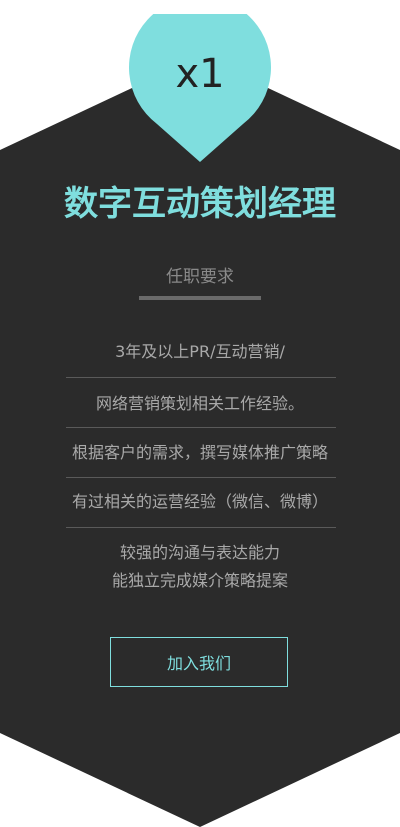 The height and width of the screenshot is (827, 400). What do you see at coordinates (199, 580) in the screenshot?
I see `requirement-line: 能独立完成媒介策略提案` at bounding box center [199, 580].